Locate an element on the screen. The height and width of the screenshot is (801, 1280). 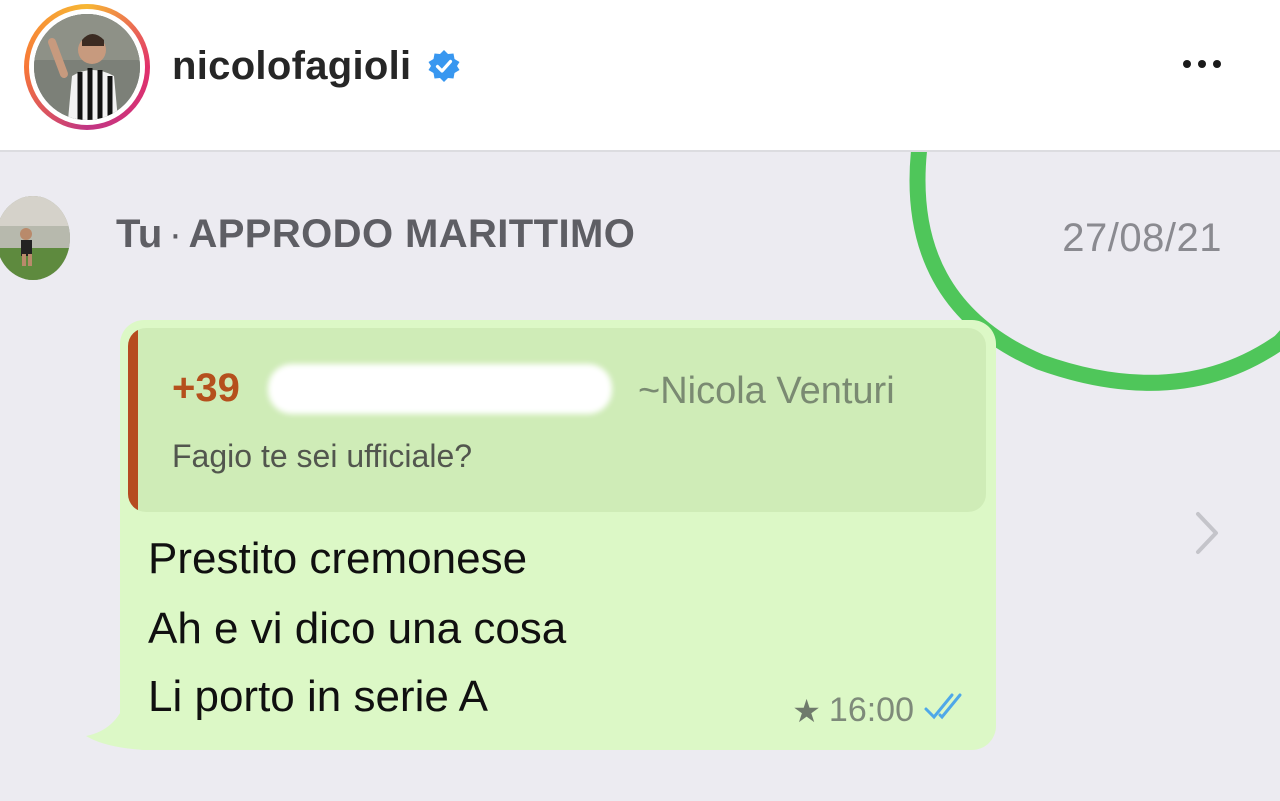
message-line: Li porto in serie A is located at coordinates (318, 696).